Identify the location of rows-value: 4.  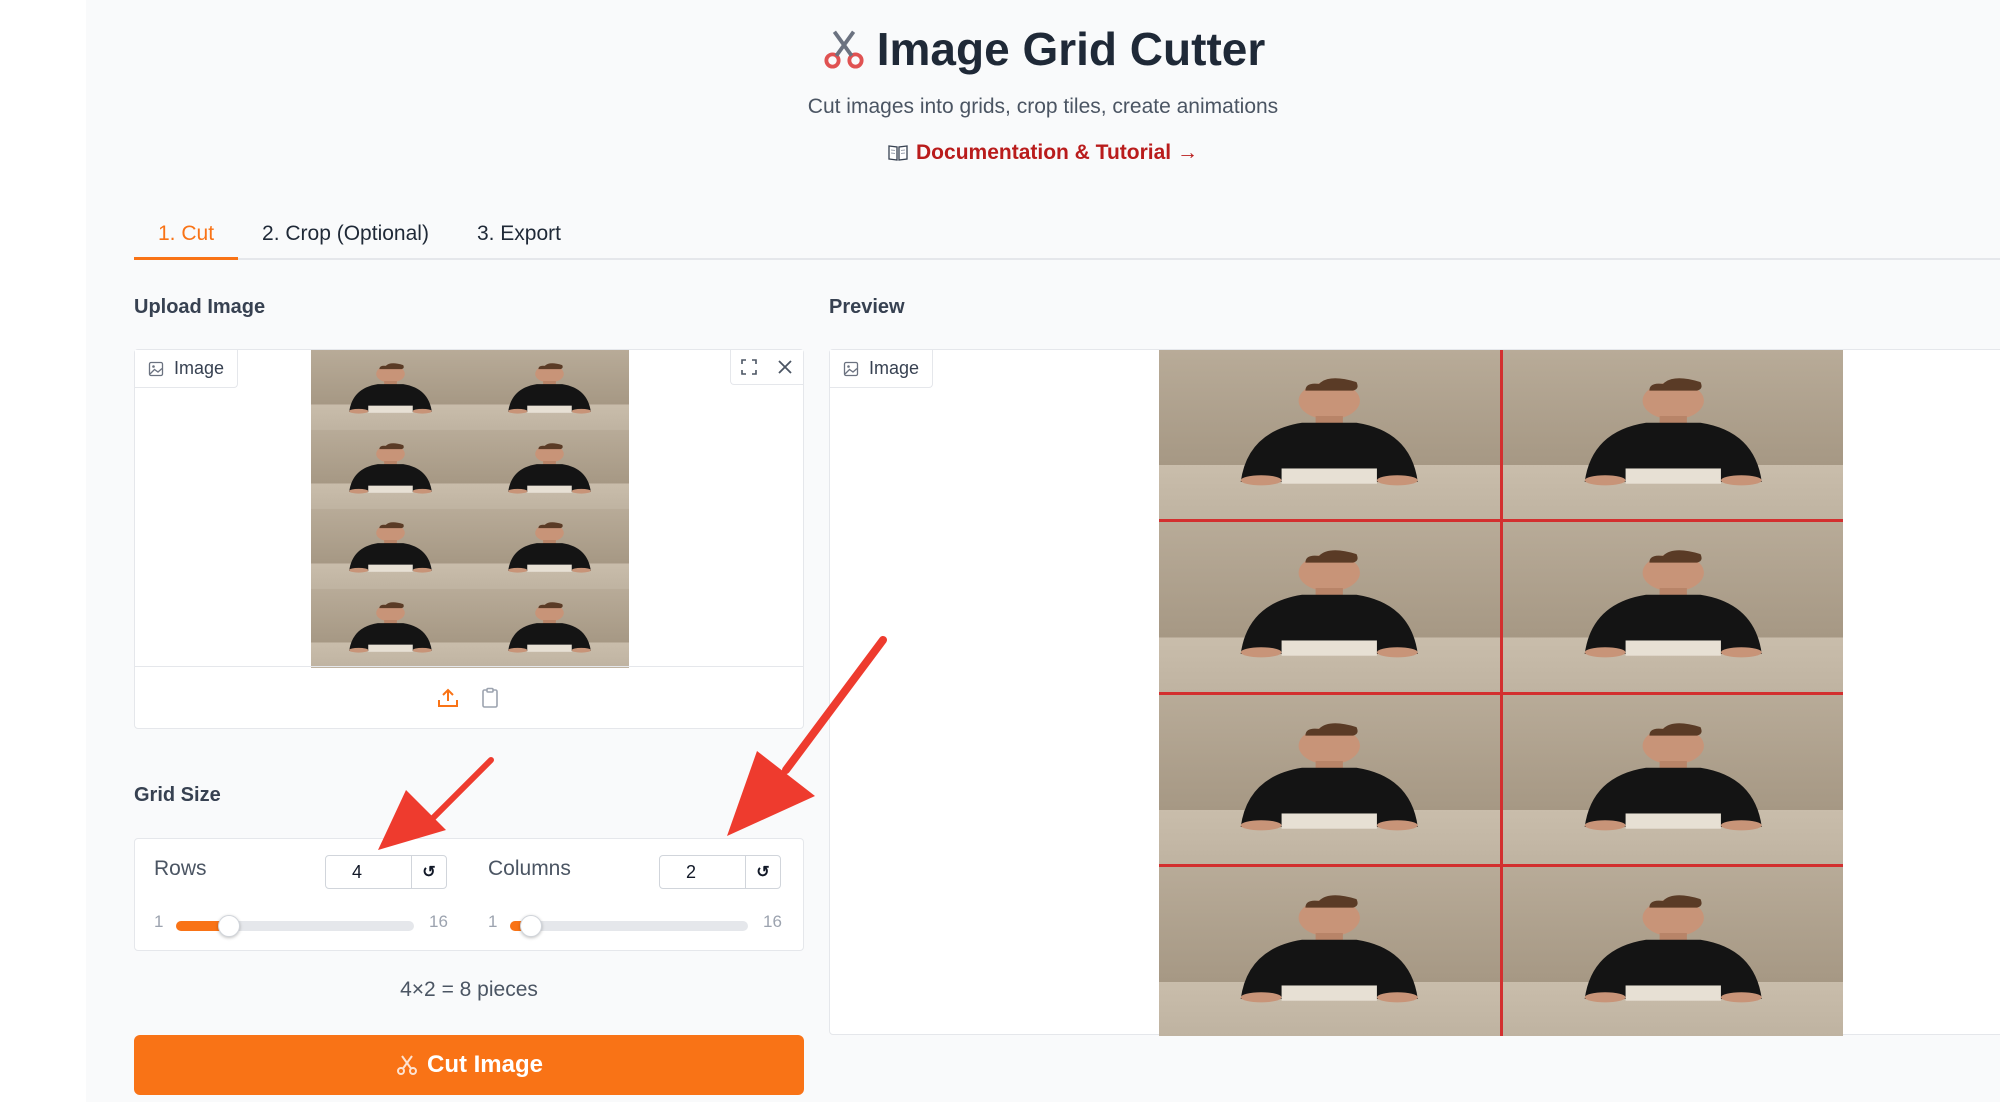
(369, 872).